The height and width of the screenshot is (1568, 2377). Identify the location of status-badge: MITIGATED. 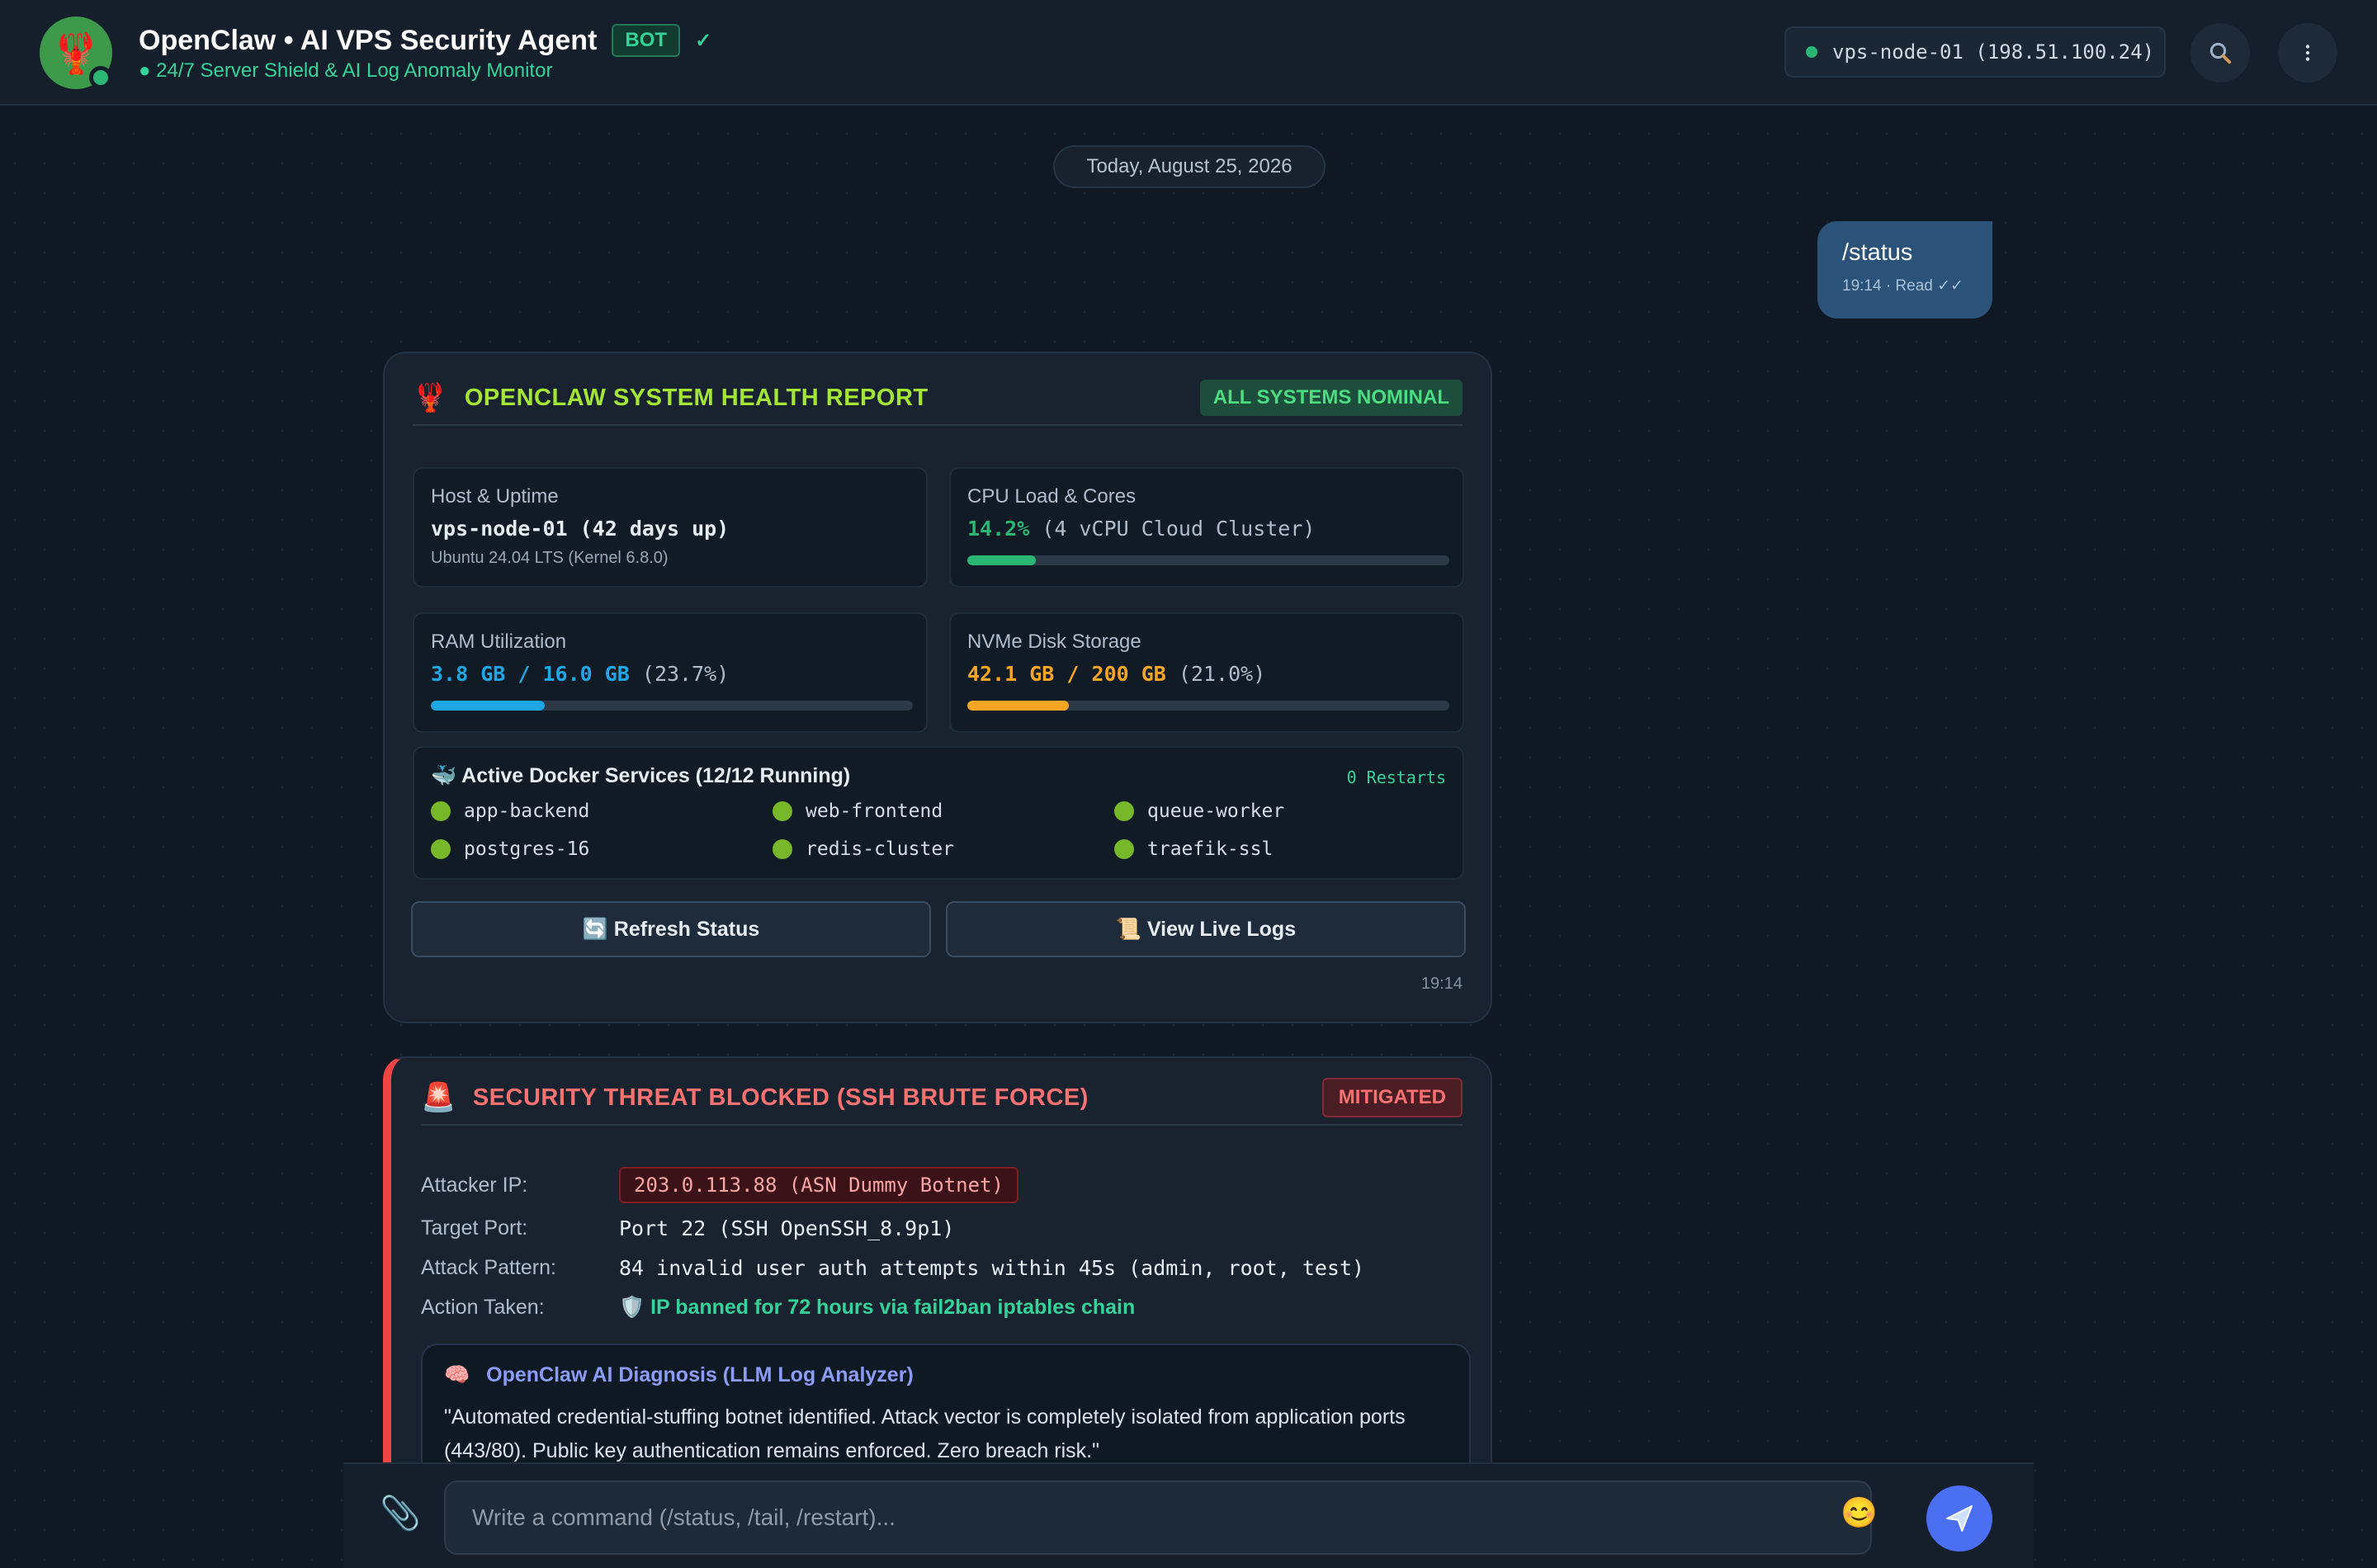
(1392, 1097).